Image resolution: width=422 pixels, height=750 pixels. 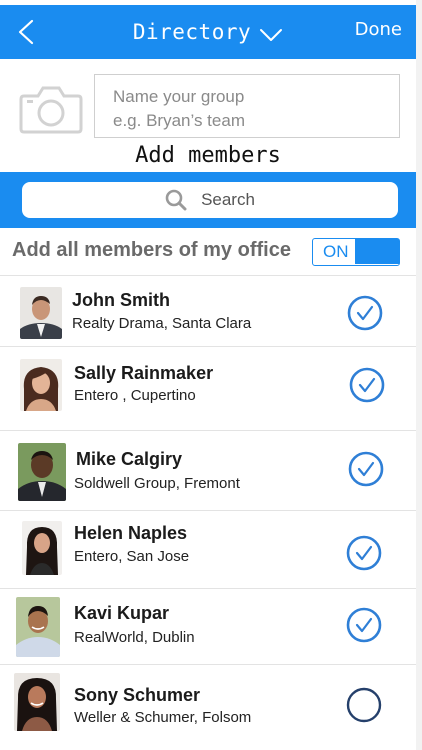 What do you see at coordinates (247, 106) in the screenshot?
I see `group-name-input: Name your group e.g. Bryan’s team` at bounding box center [247, 106].